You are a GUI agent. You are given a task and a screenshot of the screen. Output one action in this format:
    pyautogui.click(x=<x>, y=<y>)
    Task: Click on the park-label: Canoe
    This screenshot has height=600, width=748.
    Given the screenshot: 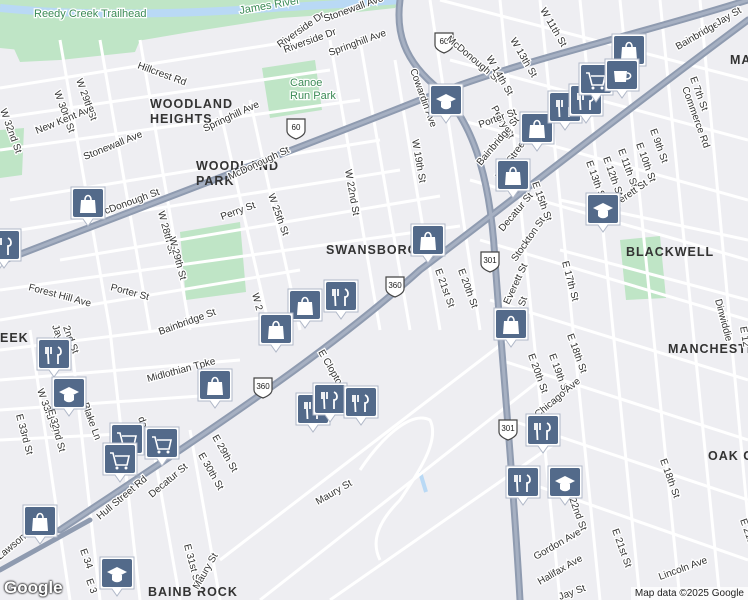 What is the action you would take?
    pyautogui.click(x=306, y=83)
    